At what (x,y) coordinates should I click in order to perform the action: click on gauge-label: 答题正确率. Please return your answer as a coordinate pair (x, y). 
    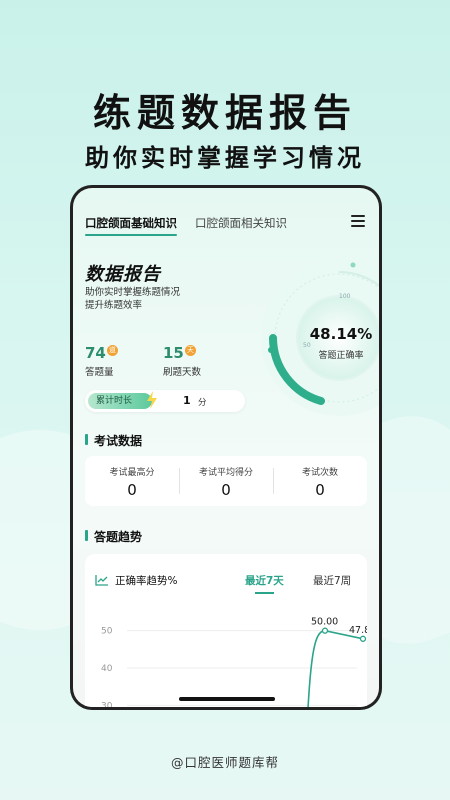
    Looking at the image, I should click on (341, 356).